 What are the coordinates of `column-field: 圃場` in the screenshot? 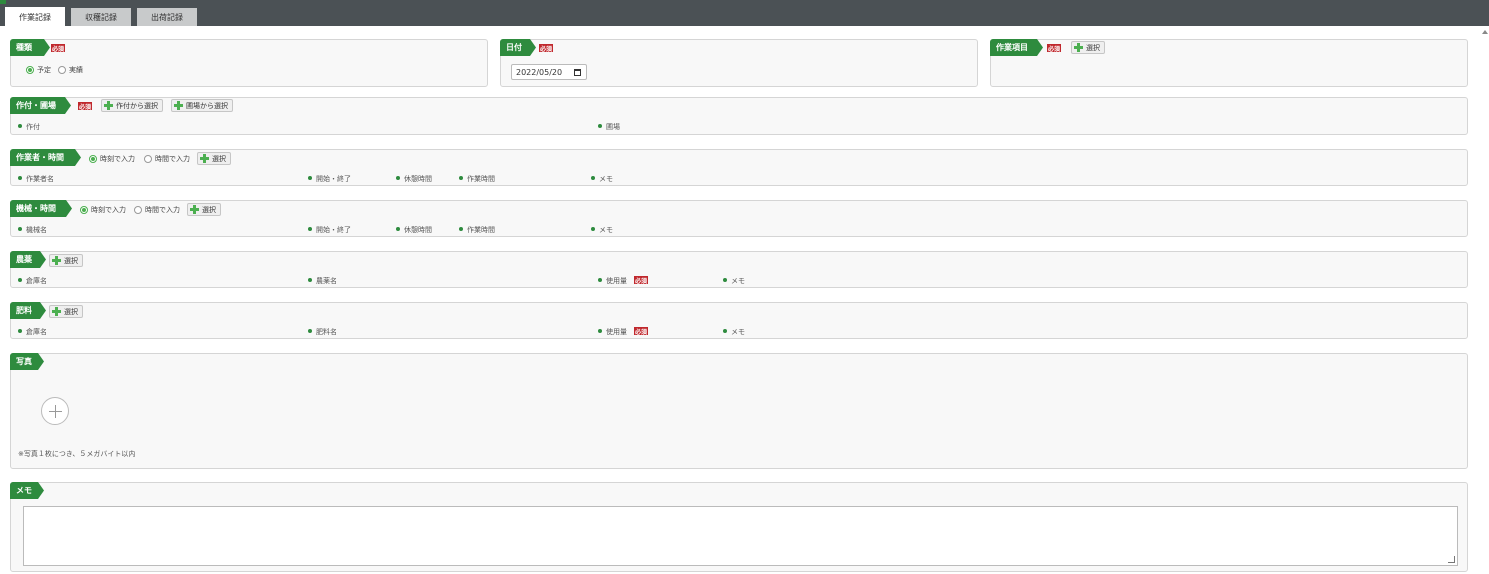 It's located at (609, 127).